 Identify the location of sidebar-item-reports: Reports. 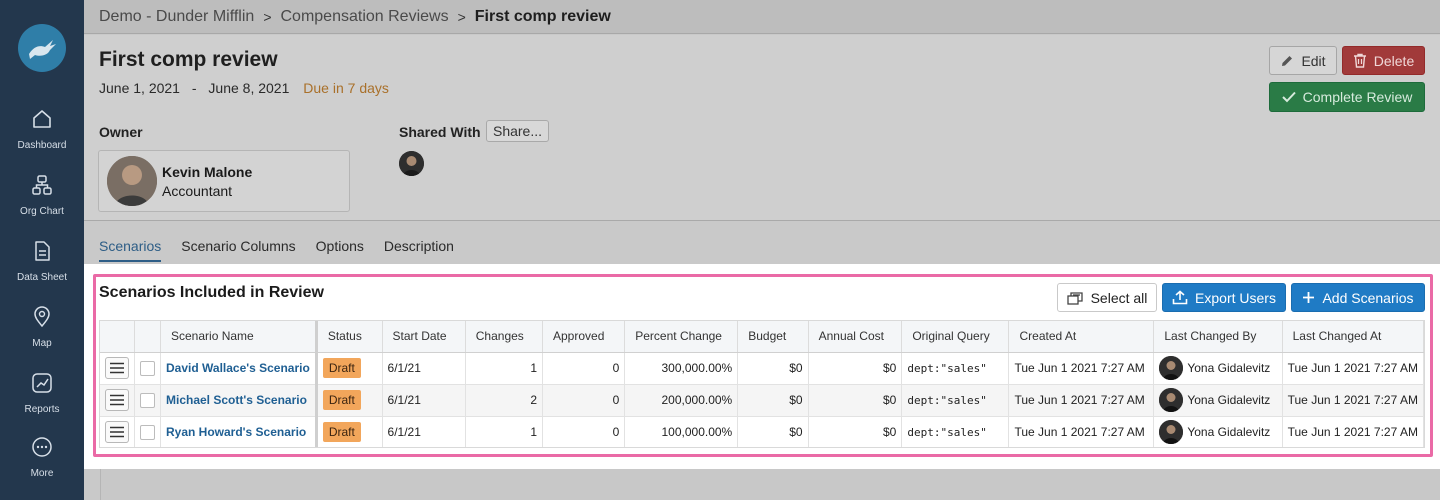
(42, 400).